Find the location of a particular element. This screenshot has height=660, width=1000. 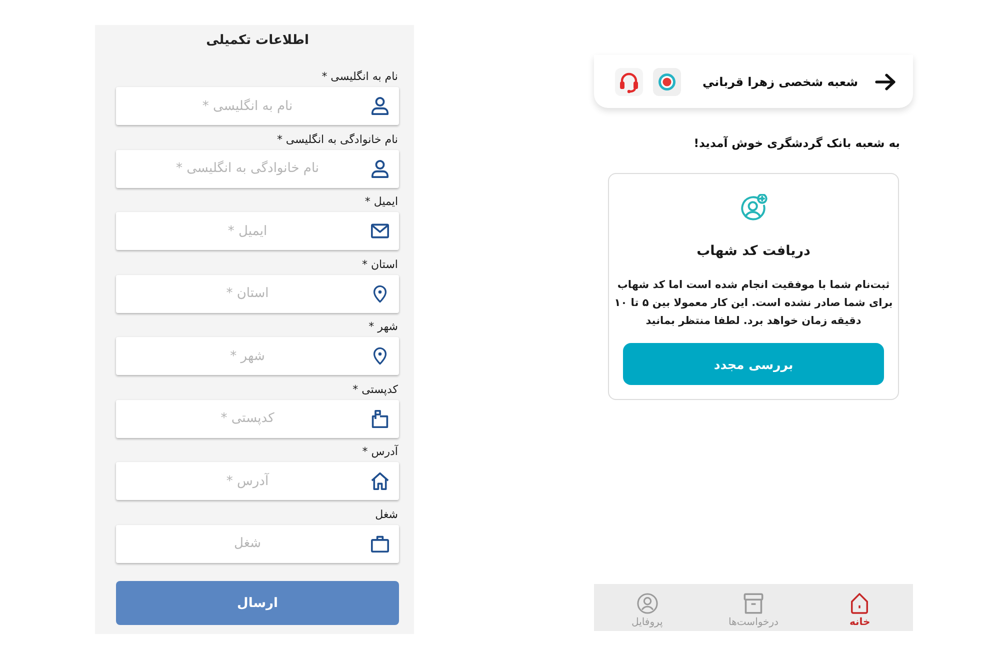

nav-tab: درخواست‌ها is located at coordinates (753, 607).